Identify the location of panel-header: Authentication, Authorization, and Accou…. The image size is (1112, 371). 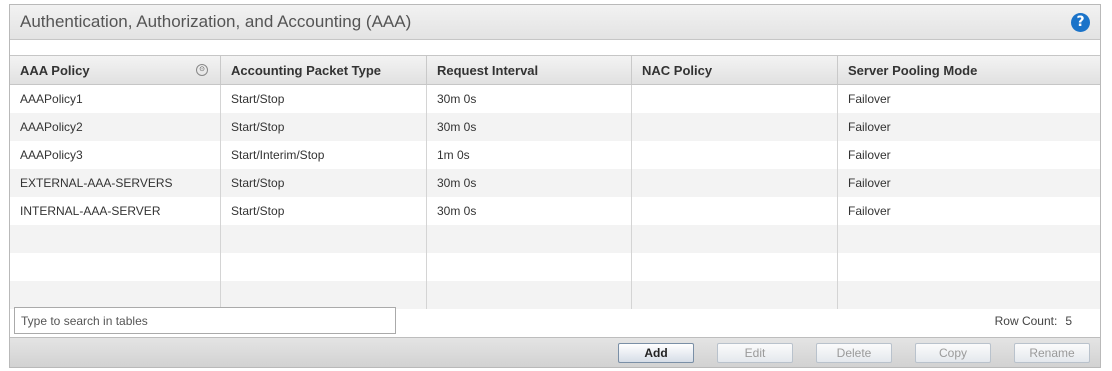
(555, 22).